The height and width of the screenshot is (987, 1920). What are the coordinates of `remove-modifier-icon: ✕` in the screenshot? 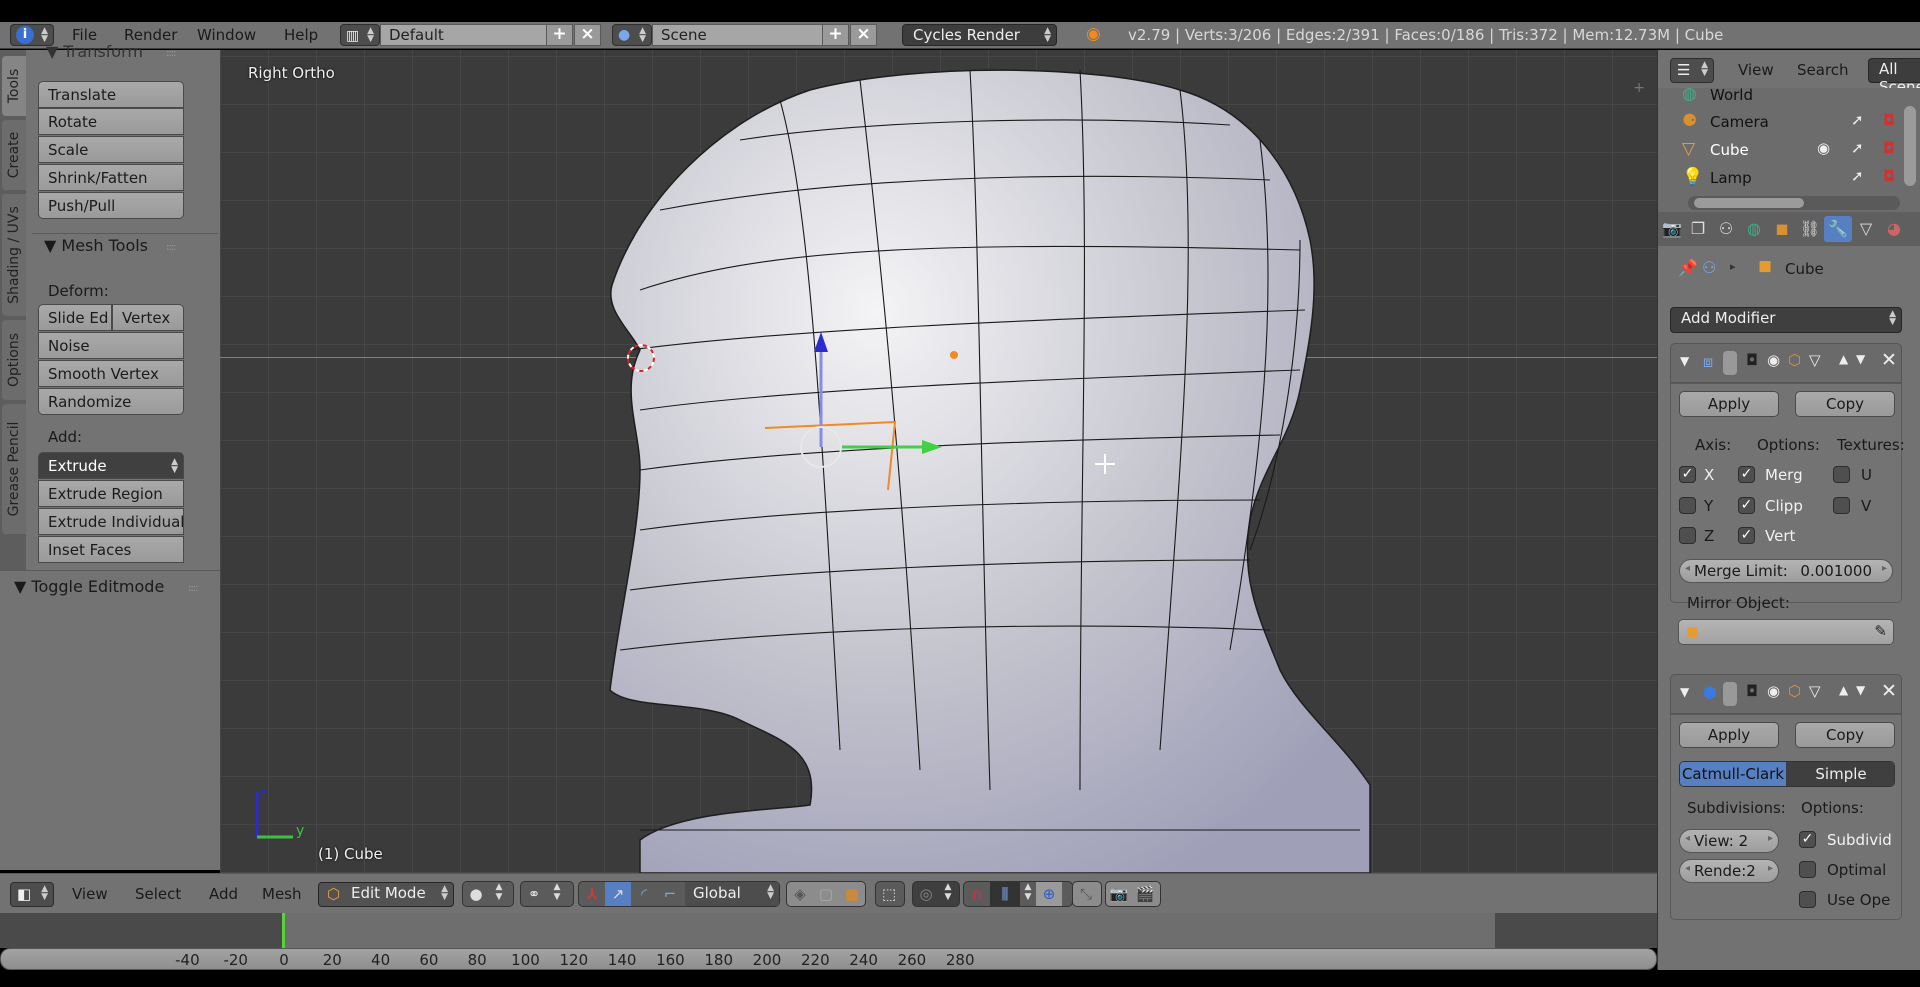 It's located at (1889, 691).